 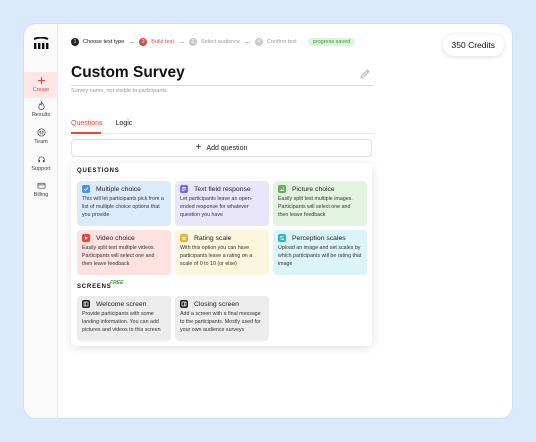 What do you see at coordinates (41, 159) in the screenshot?
I see `headset-icon` at bounding box center [41, 159].